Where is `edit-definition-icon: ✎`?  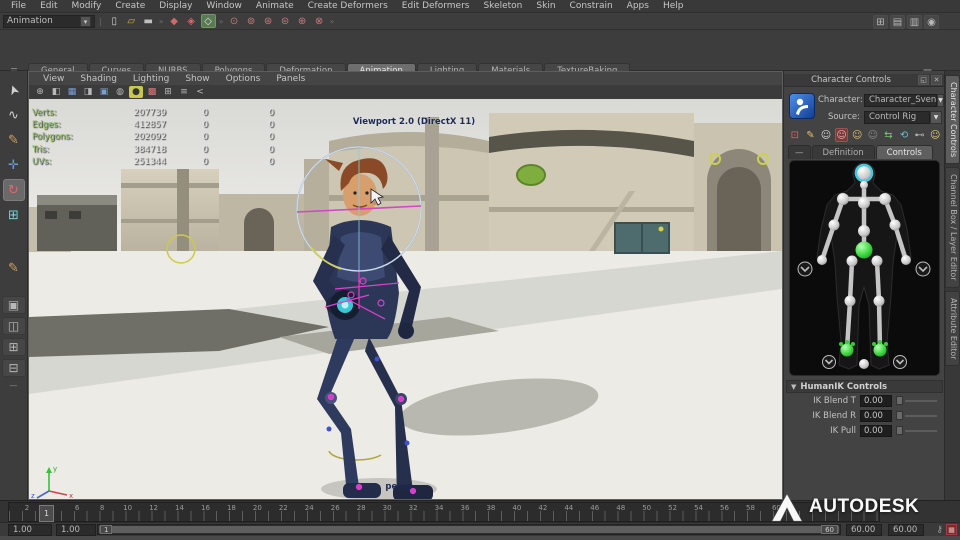
edit-definition-icon: ✎ is located at coordinates (811, 135).